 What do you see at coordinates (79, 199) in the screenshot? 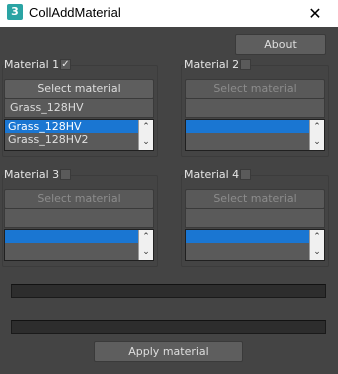
I see `material-3-select-button: Select material` at bounding box center [79, 199].